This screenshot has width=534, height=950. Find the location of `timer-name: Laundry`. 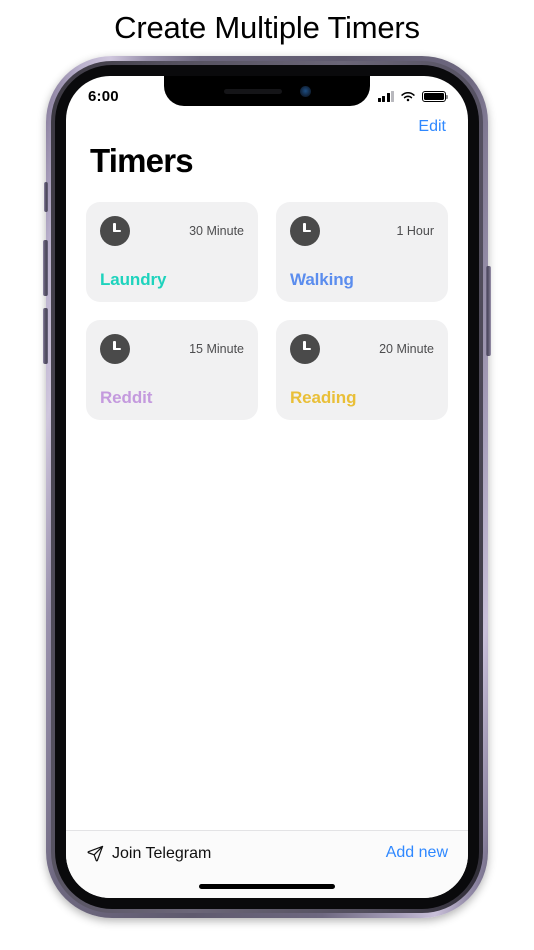

timer-name: Laundry is located at coordinates (133, 279).